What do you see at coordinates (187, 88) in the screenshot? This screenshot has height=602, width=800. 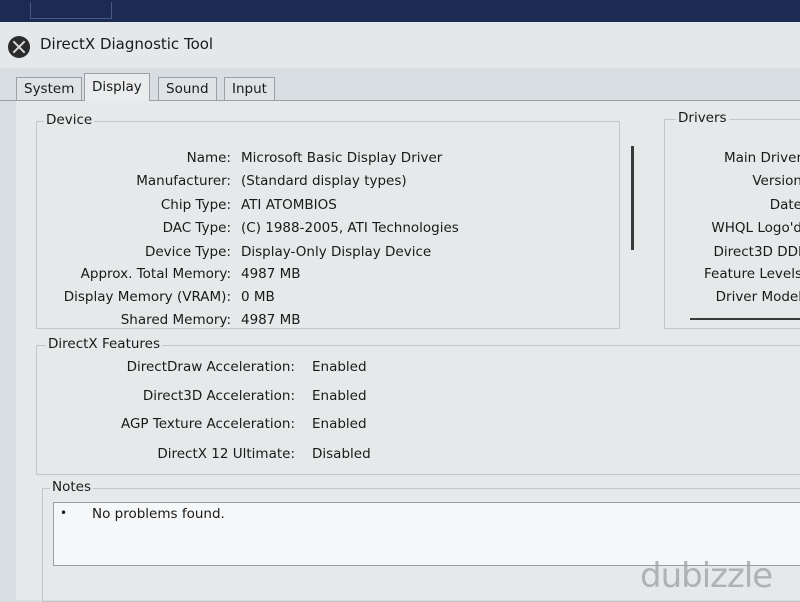 I see `tab-sound: Sound` at bounding box center [187, 88].